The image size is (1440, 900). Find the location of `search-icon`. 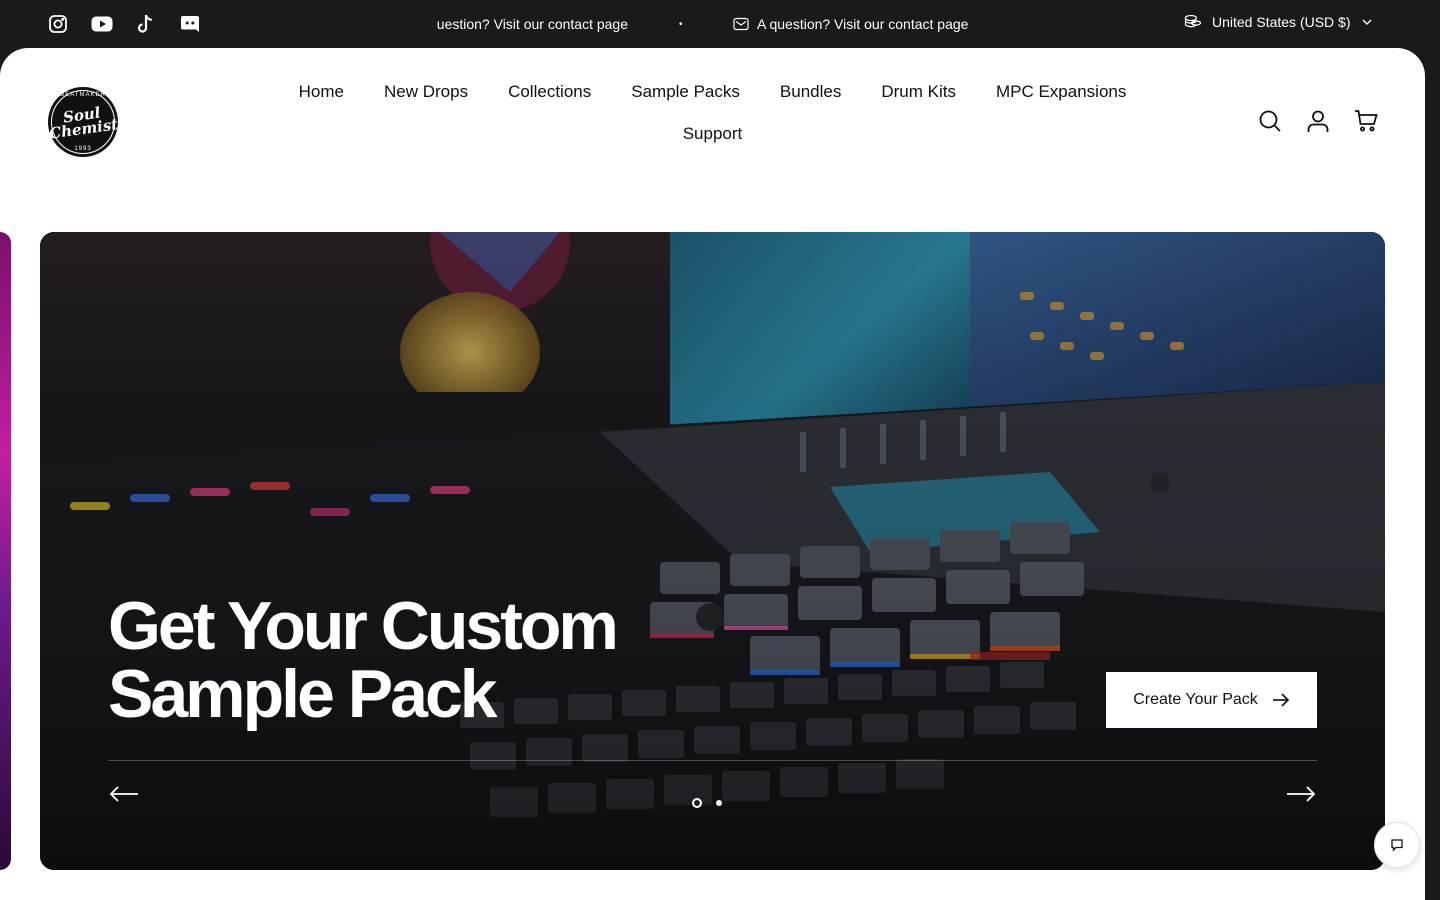

search-icon is located at coordinates (1270, 121).